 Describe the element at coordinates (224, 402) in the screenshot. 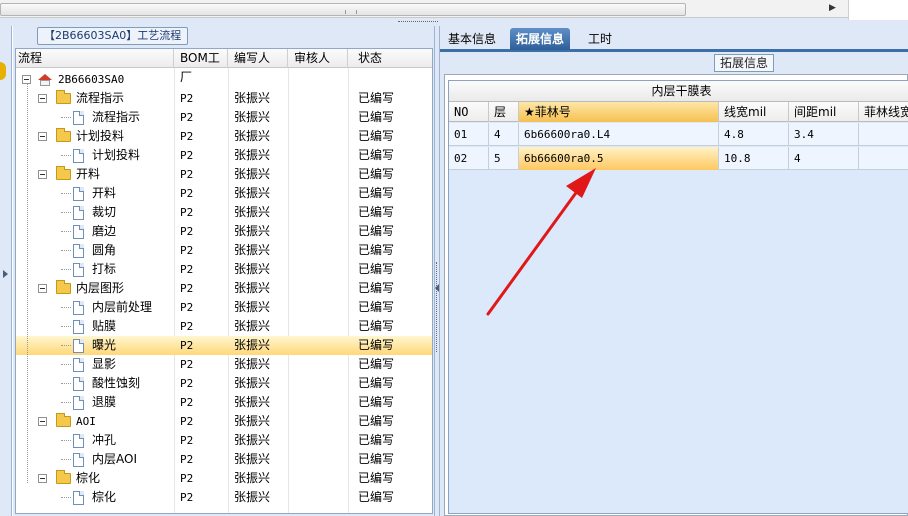

I see `tree-row: 退膜 P2 张振兴 已编写` at that location.